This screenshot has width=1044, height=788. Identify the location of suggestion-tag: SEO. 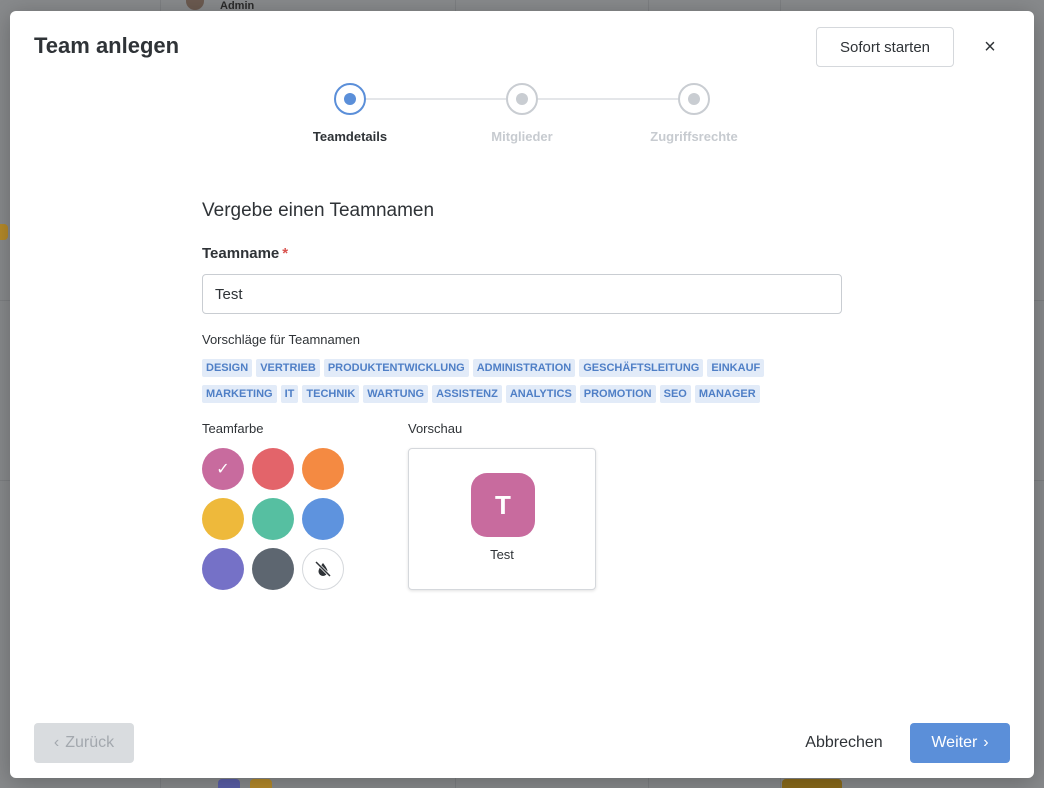
(675, 394).